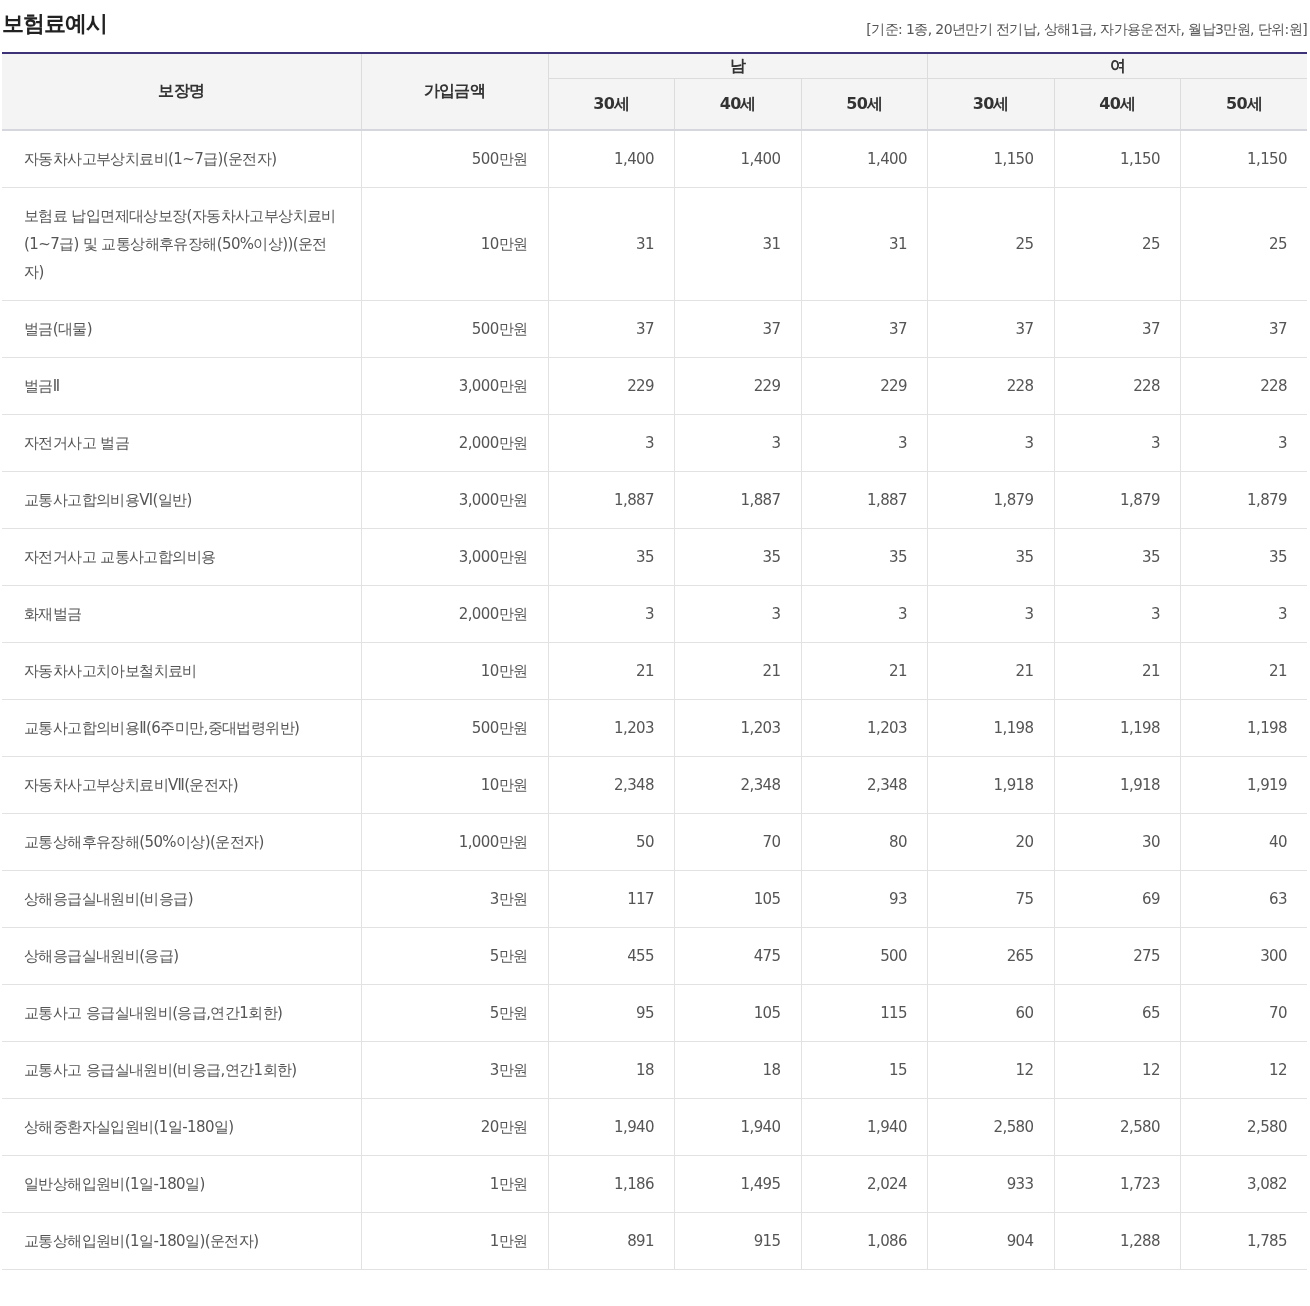 The image size is (1310, 1306). I want to click on coverage-name: 상해응급실내원비(응급), so click(181, 955).